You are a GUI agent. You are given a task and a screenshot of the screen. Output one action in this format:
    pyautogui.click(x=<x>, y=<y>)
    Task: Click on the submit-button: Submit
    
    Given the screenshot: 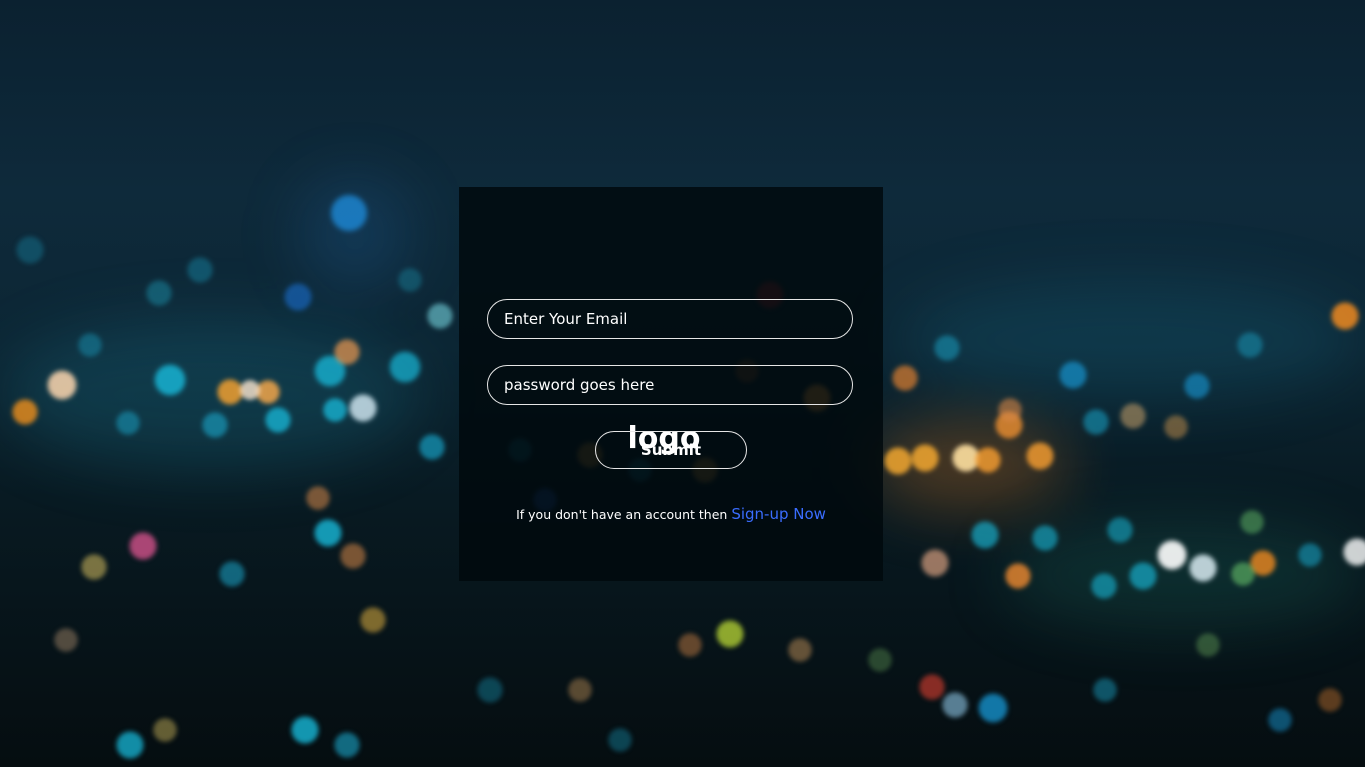 What is the action you would take?
    pyautogui.click(x=671, y=450)
    